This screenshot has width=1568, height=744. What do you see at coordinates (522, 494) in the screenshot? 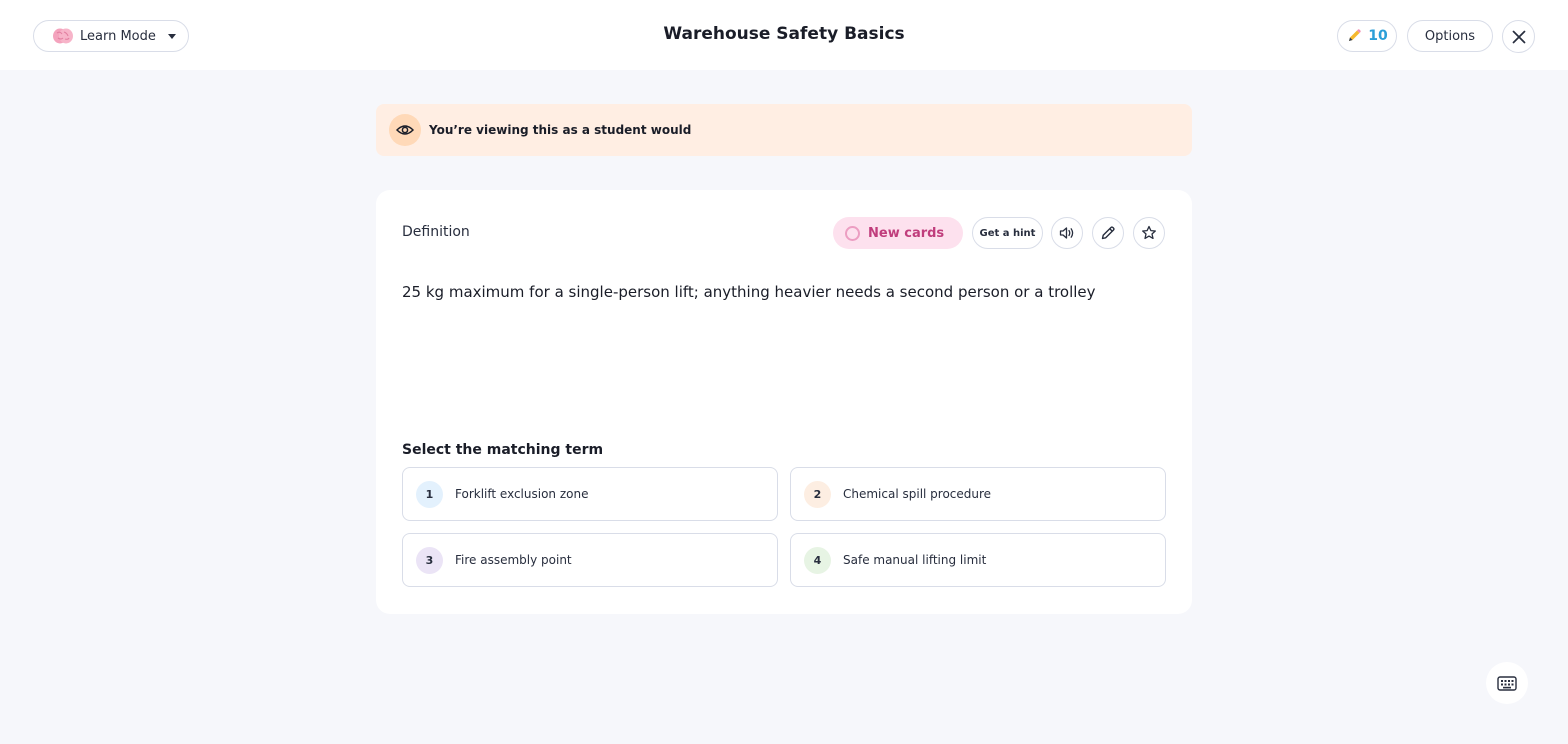
I see `option-text: Forklift exclusion zone` at bounding box center [522, 494].